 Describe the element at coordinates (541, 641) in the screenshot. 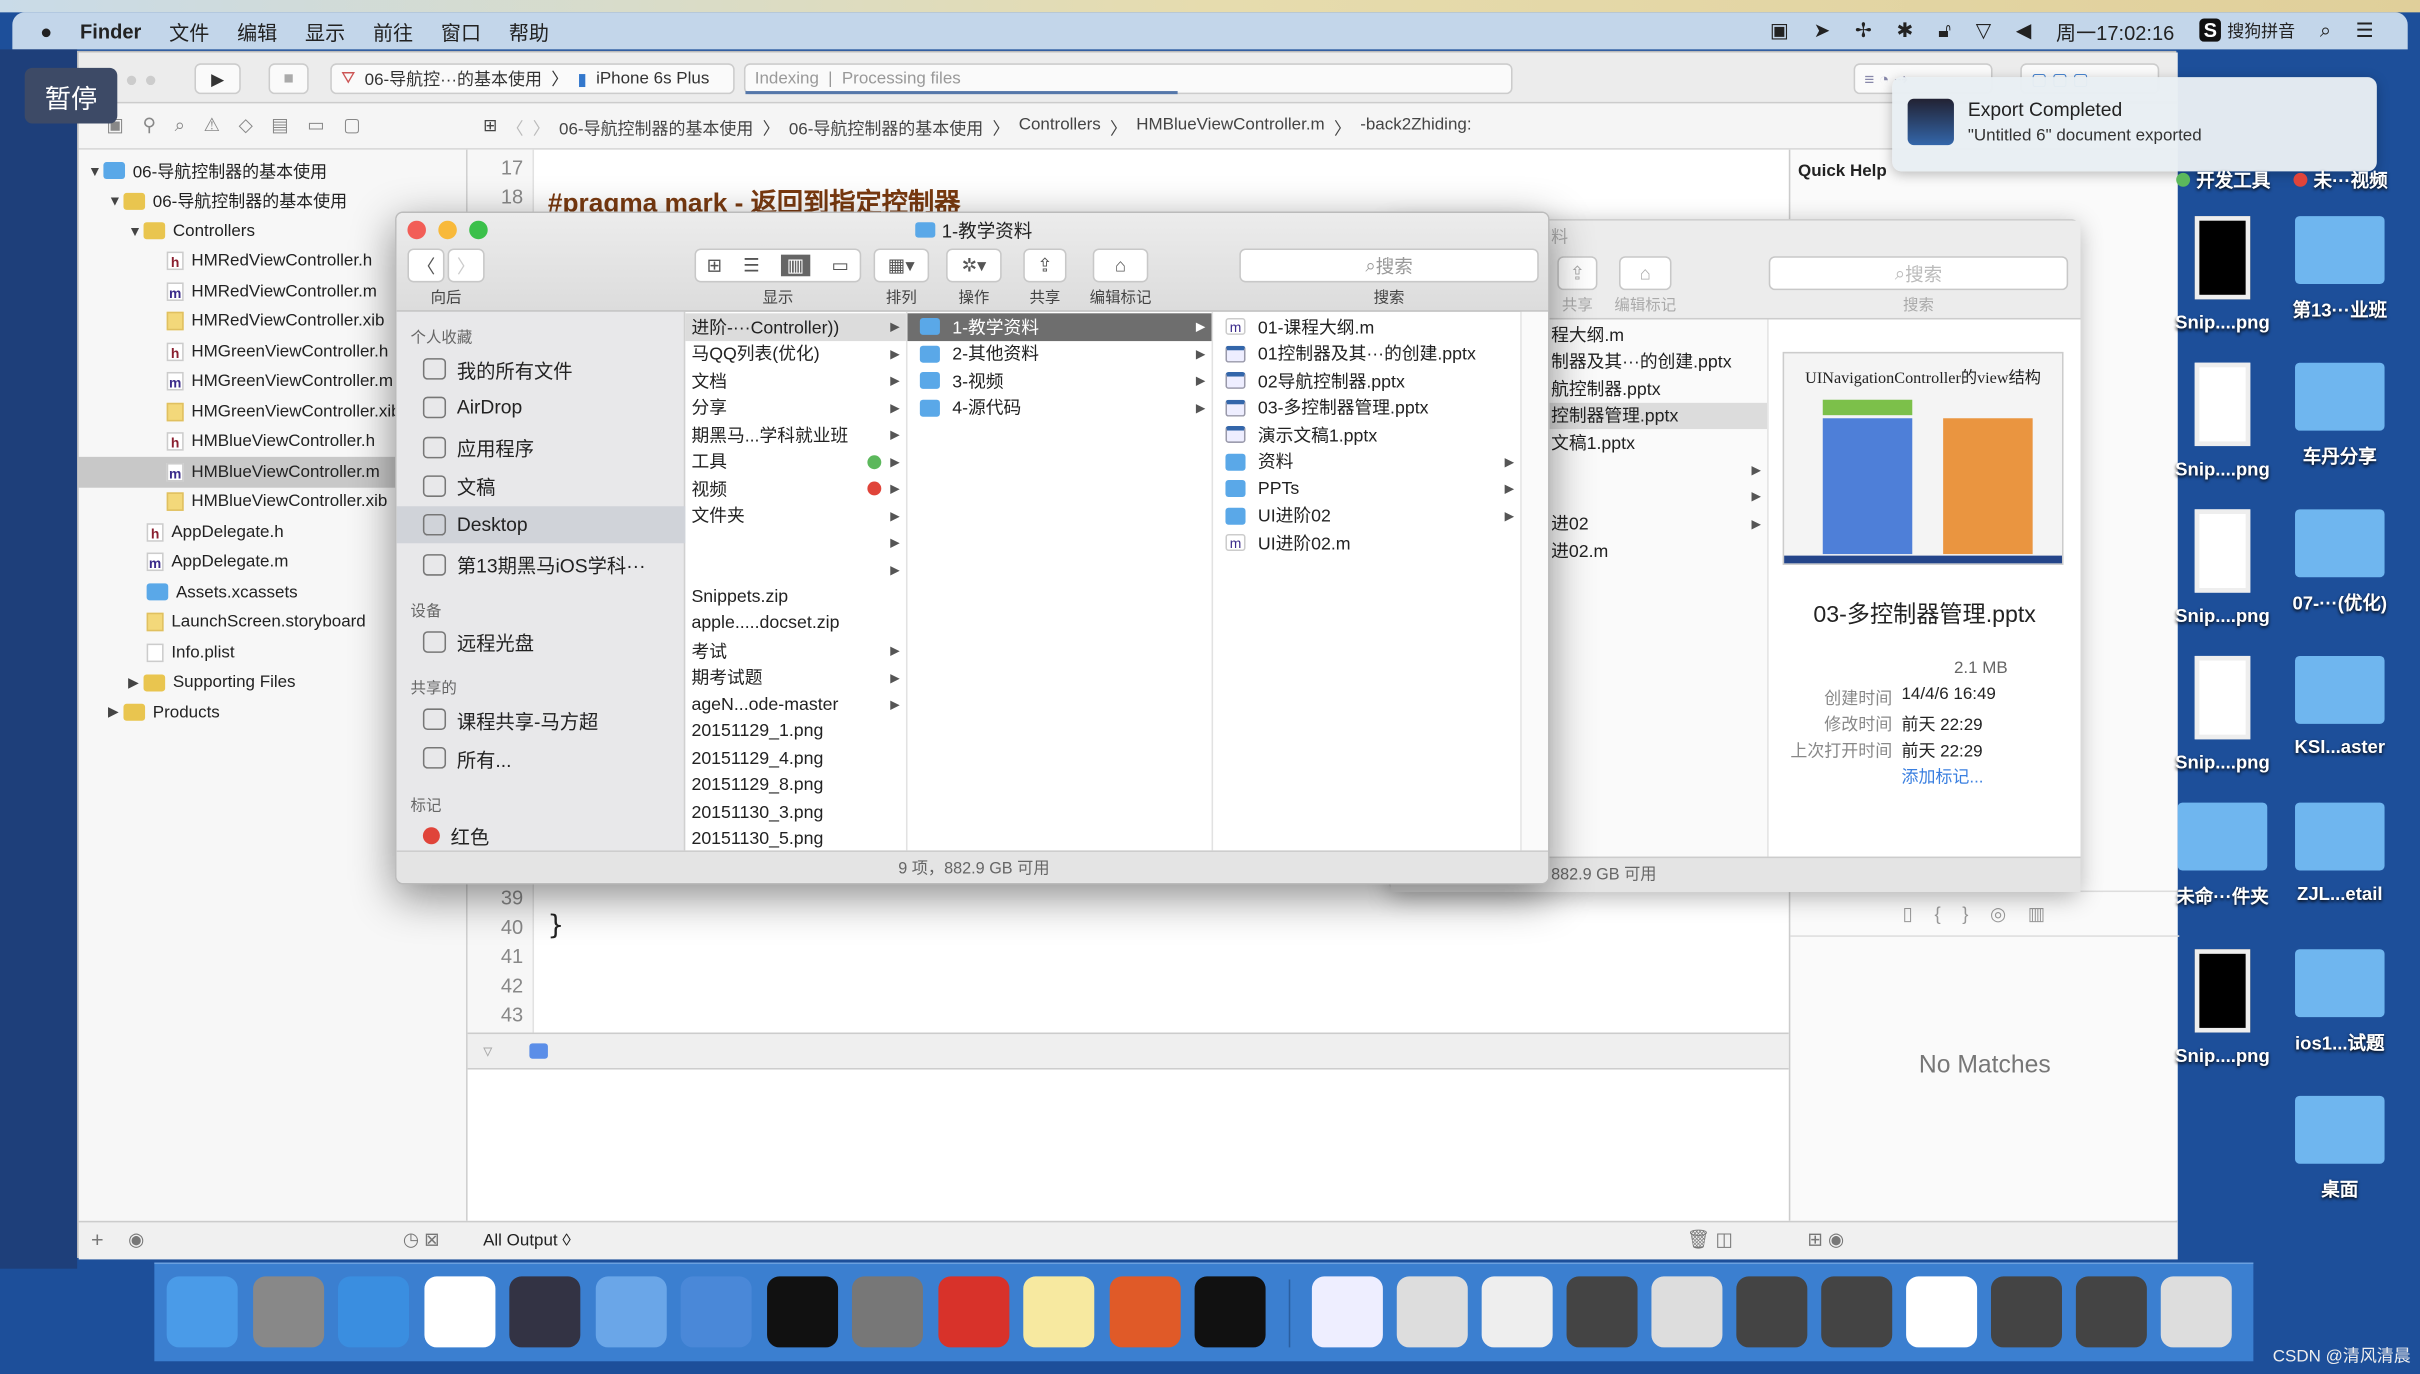

I see `sidebar-item: 远程光盘` at that location.